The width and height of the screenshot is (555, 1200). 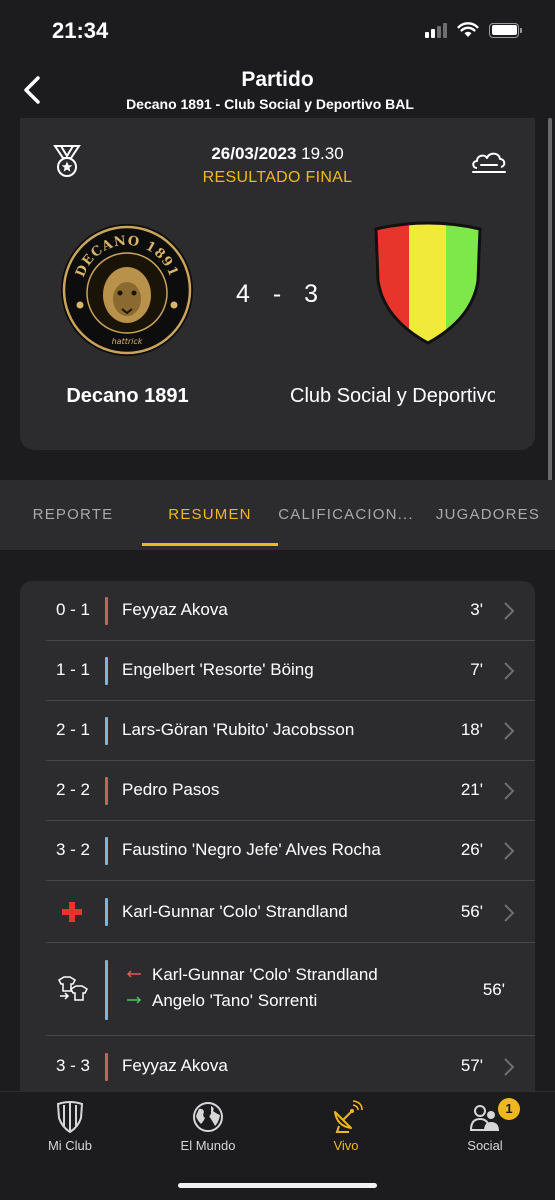 I want to click on event-minute: 18', so click(x=471, y=729).